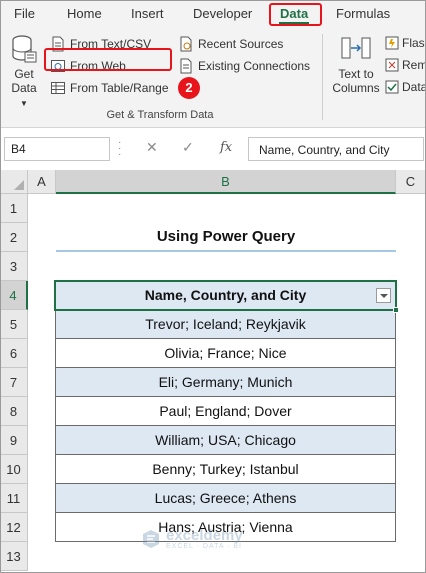  I want to click on group-separator, so click(322, 77).